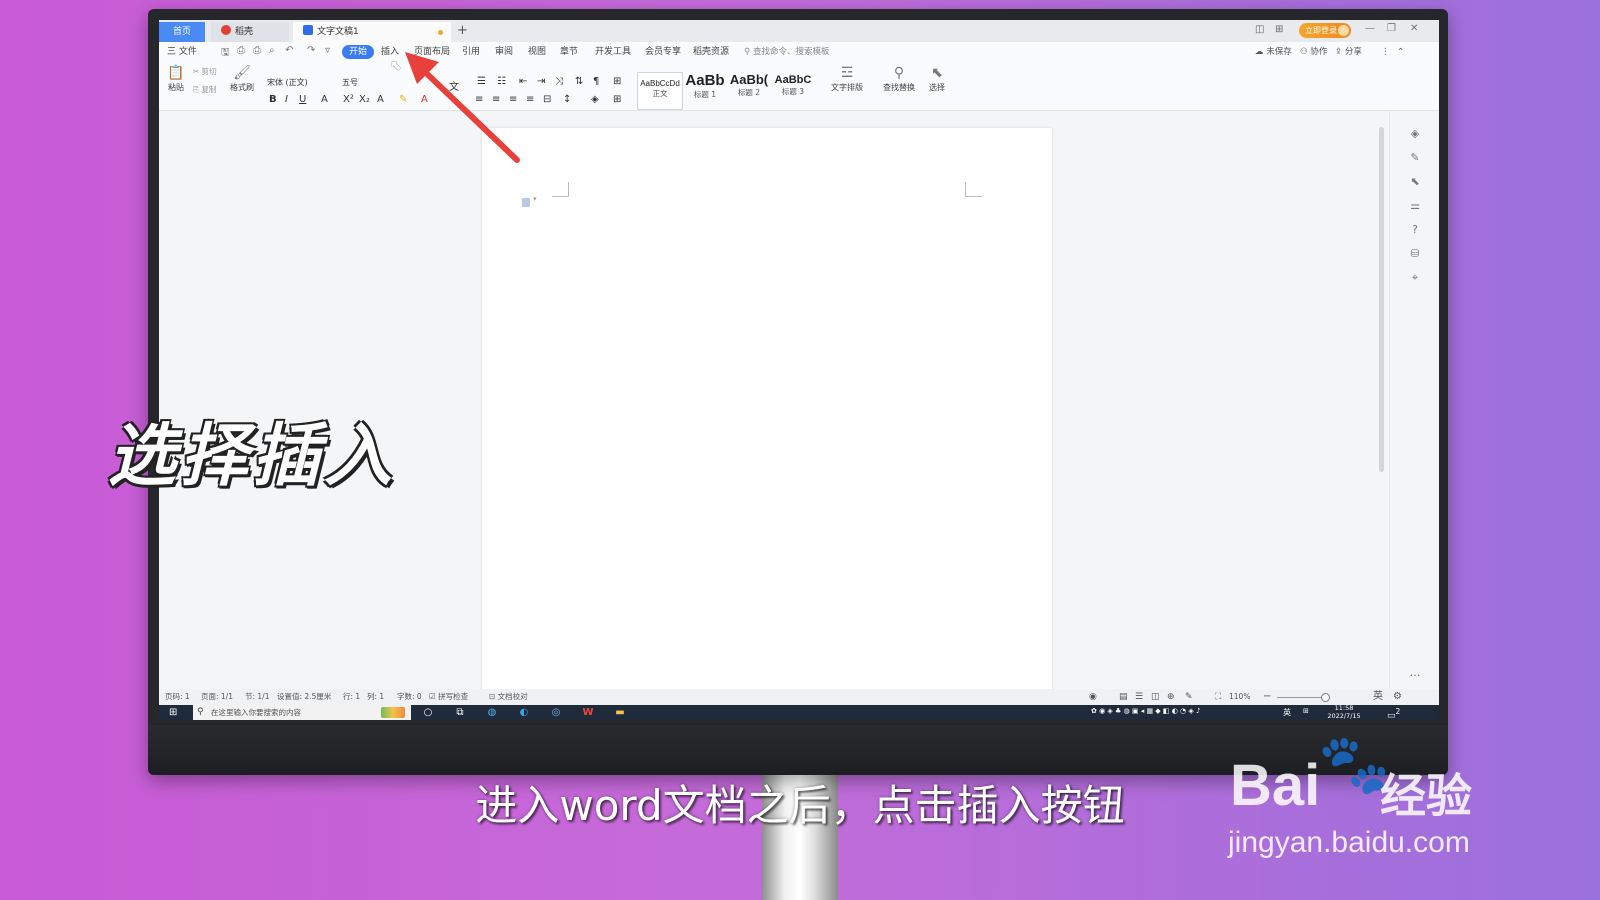 The image size is (1600, 900). What do you see at coordinates (1393, 713) in the screenshot?
I see `notification-icon: ▭2` at bounding box center [1393, 713].